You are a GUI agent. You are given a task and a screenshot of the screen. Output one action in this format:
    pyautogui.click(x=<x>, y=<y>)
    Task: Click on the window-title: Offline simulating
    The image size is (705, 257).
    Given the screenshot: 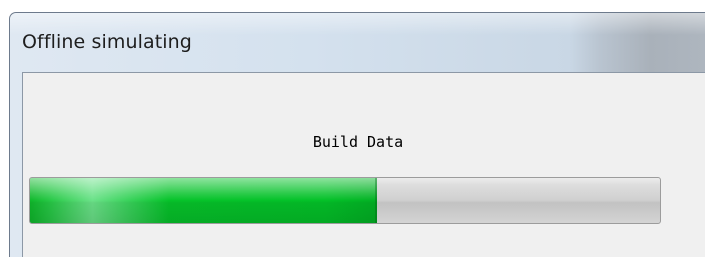 What is the action you would take?
    pyautogui.click(x=107, y=42)
    